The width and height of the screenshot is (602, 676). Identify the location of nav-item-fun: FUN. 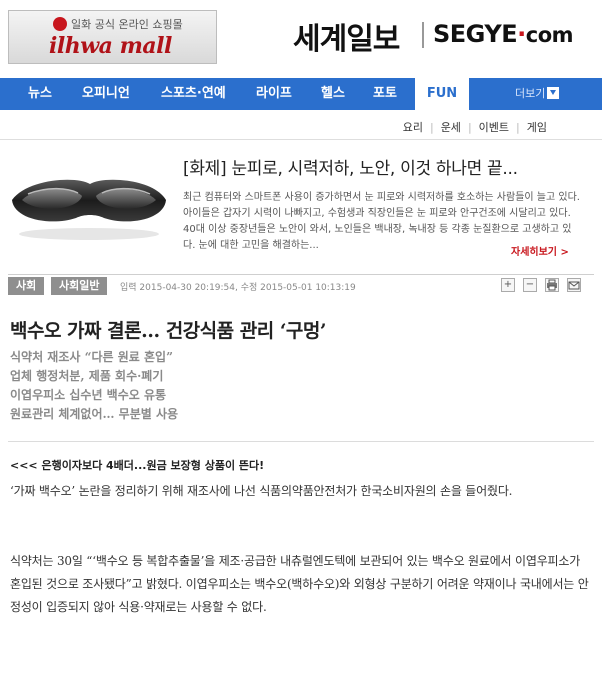
(442, 94).